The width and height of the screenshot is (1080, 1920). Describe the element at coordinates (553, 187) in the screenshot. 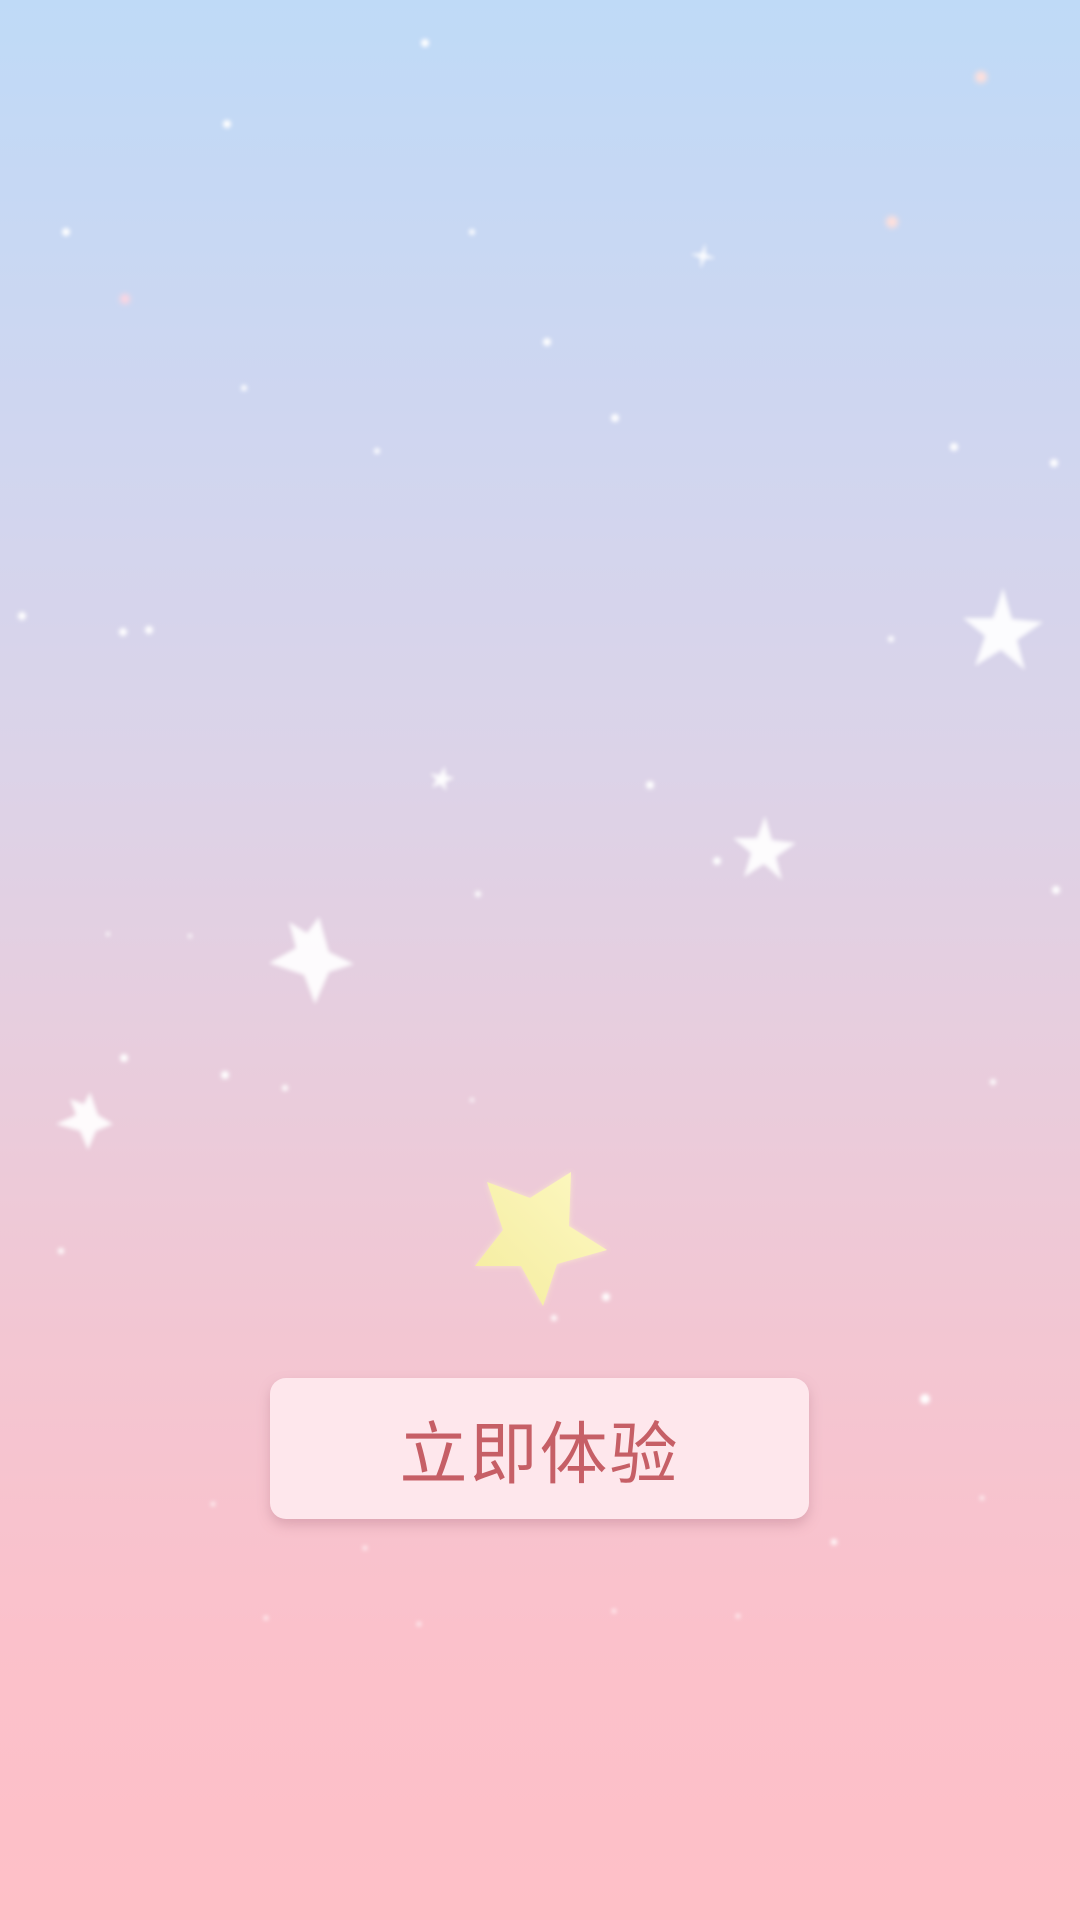

I see `tinted-sparkles` at that location.